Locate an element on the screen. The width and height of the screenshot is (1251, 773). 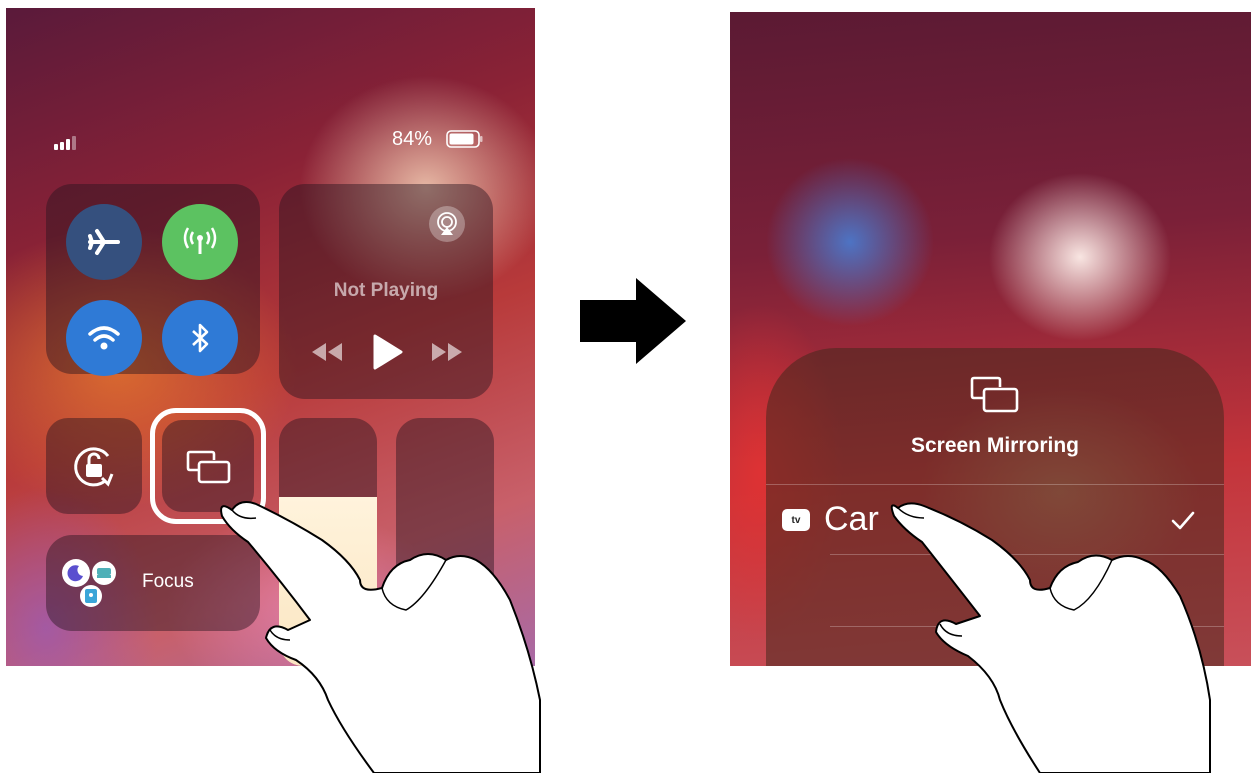
play-icon is located at coordinates (388, 352).